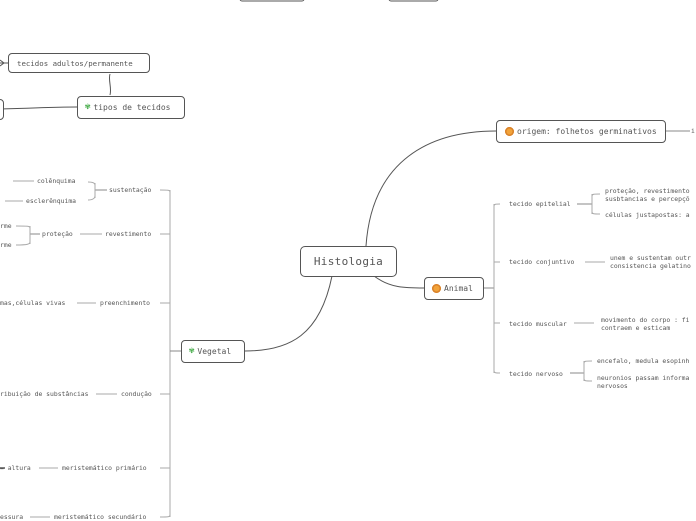 Image resolution: width=696 pixels, height=521 pixels. Describe the element at coordinates (399, 282) in the screenshot. I see `link-root-animal` at that location.